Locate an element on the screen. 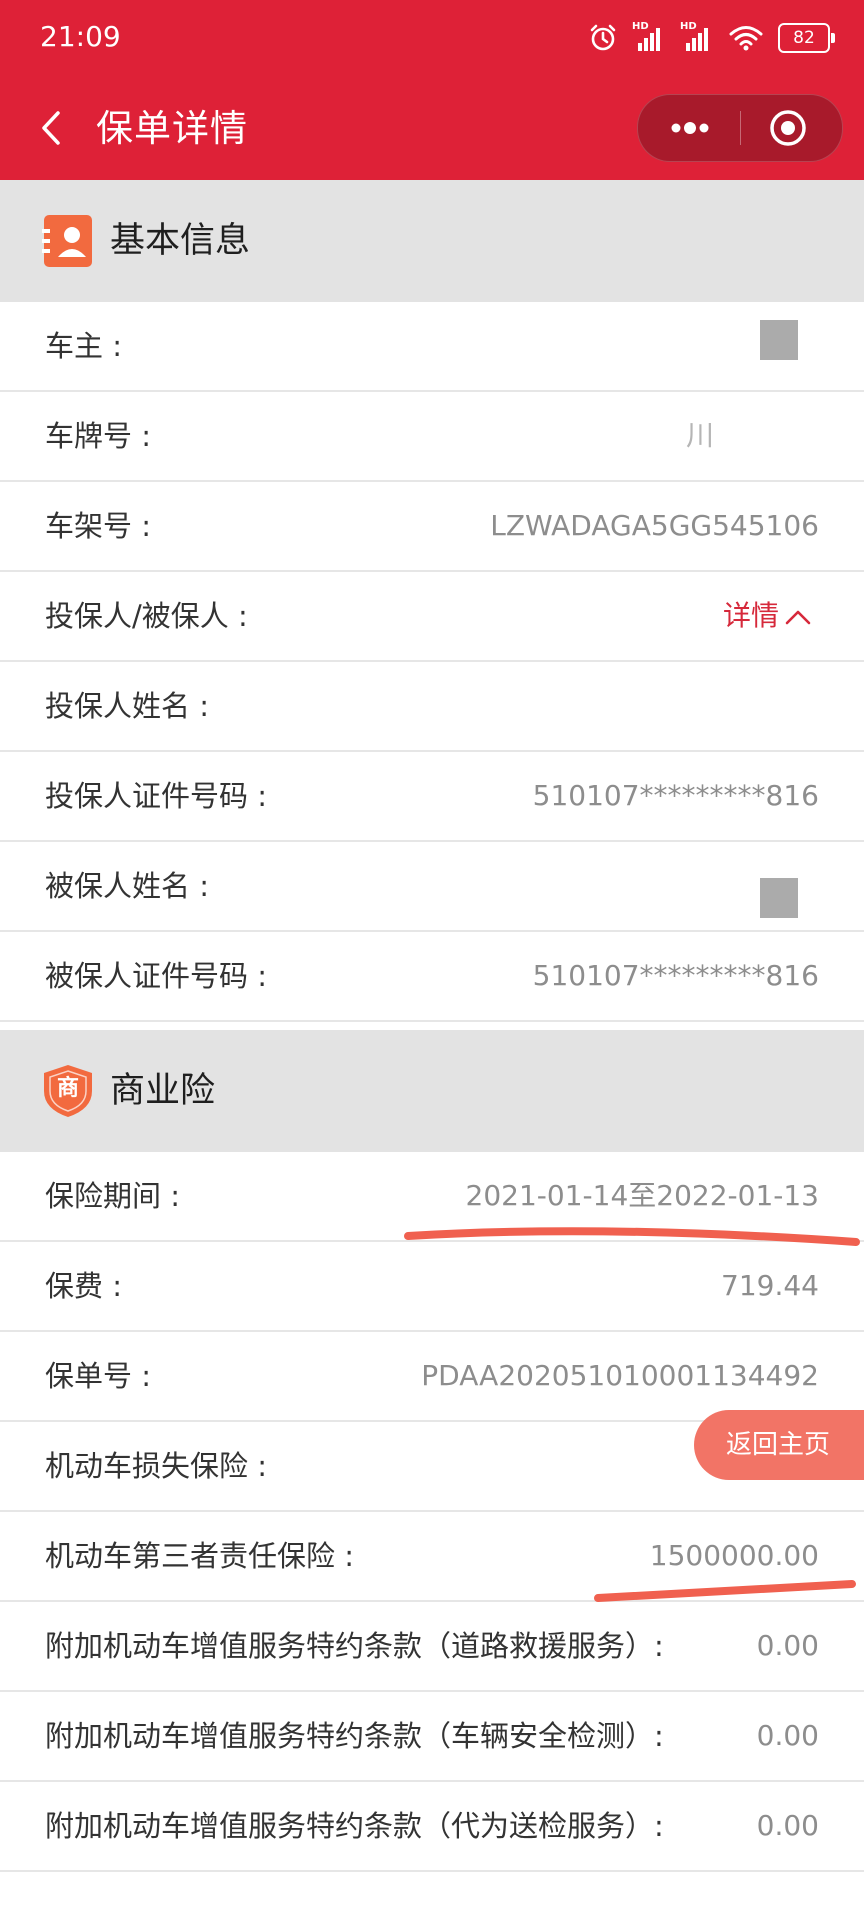 The image size is (864, 1920). highlight-stroke-liability is located at coordinates (725, 1591).